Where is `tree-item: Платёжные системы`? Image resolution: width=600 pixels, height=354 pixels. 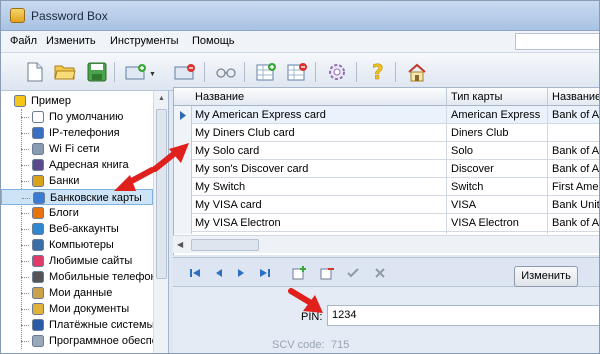
tree-item: Платёжные системы is located at coordinates (78, 325).